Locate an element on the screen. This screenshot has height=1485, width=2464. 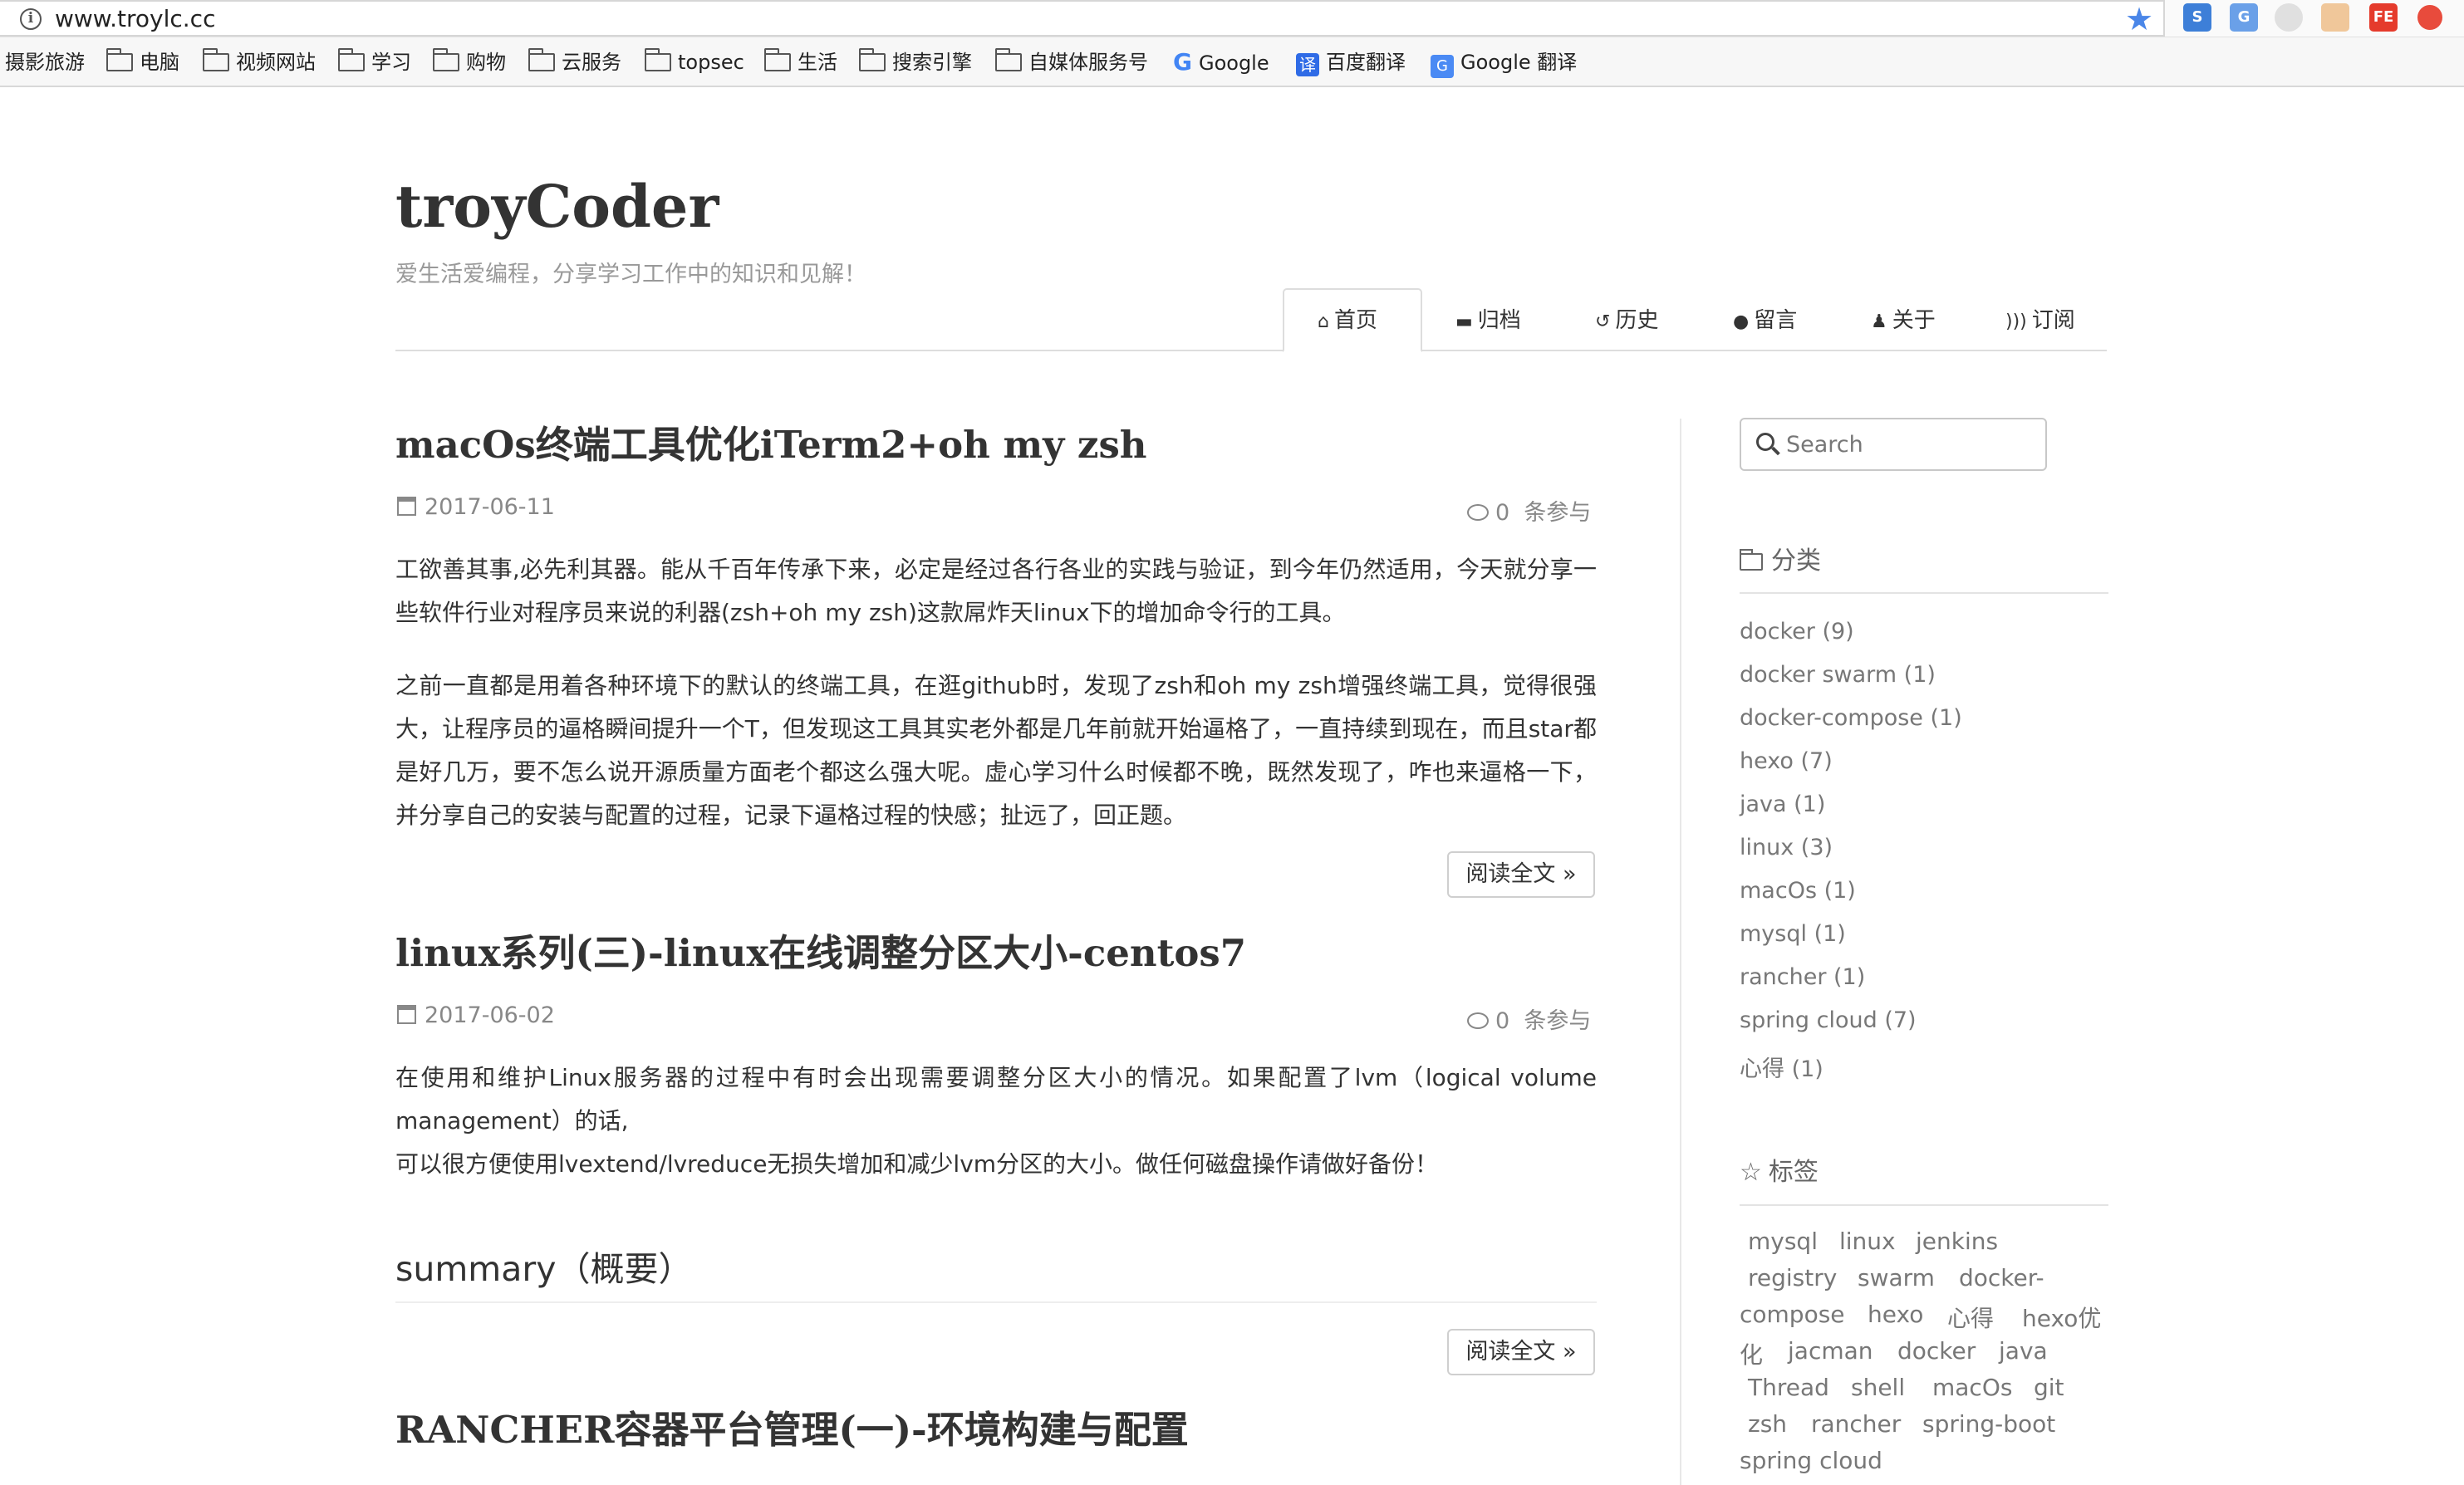
bookmark-folder: topsec is located at coordinates (694, 62).